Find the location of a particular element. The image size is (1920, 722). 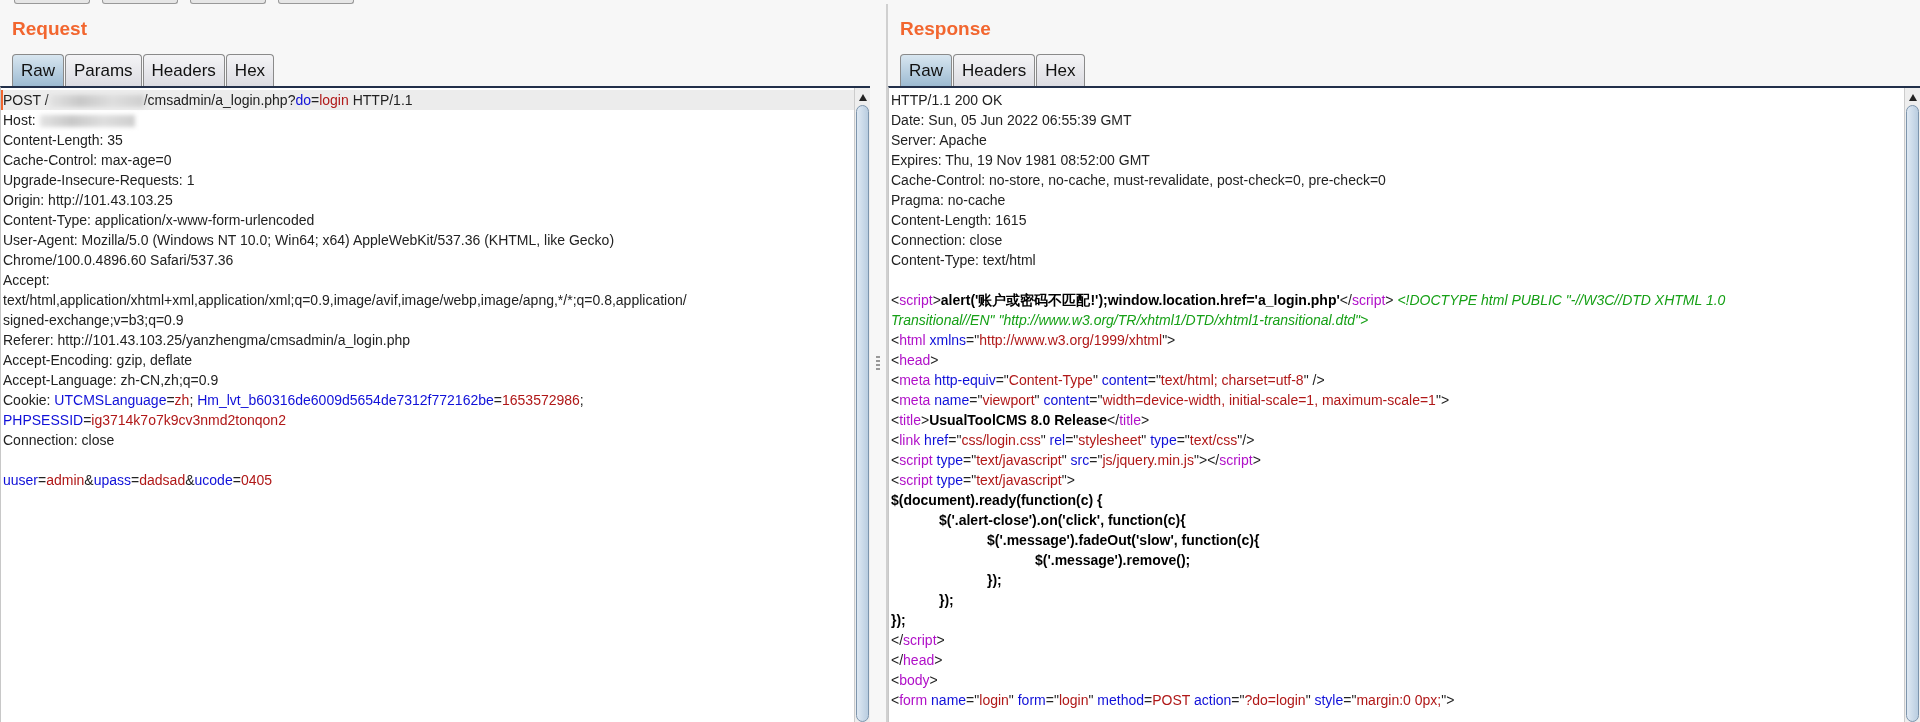

code-line: Server: Apache is located at coordinates (939, 140).